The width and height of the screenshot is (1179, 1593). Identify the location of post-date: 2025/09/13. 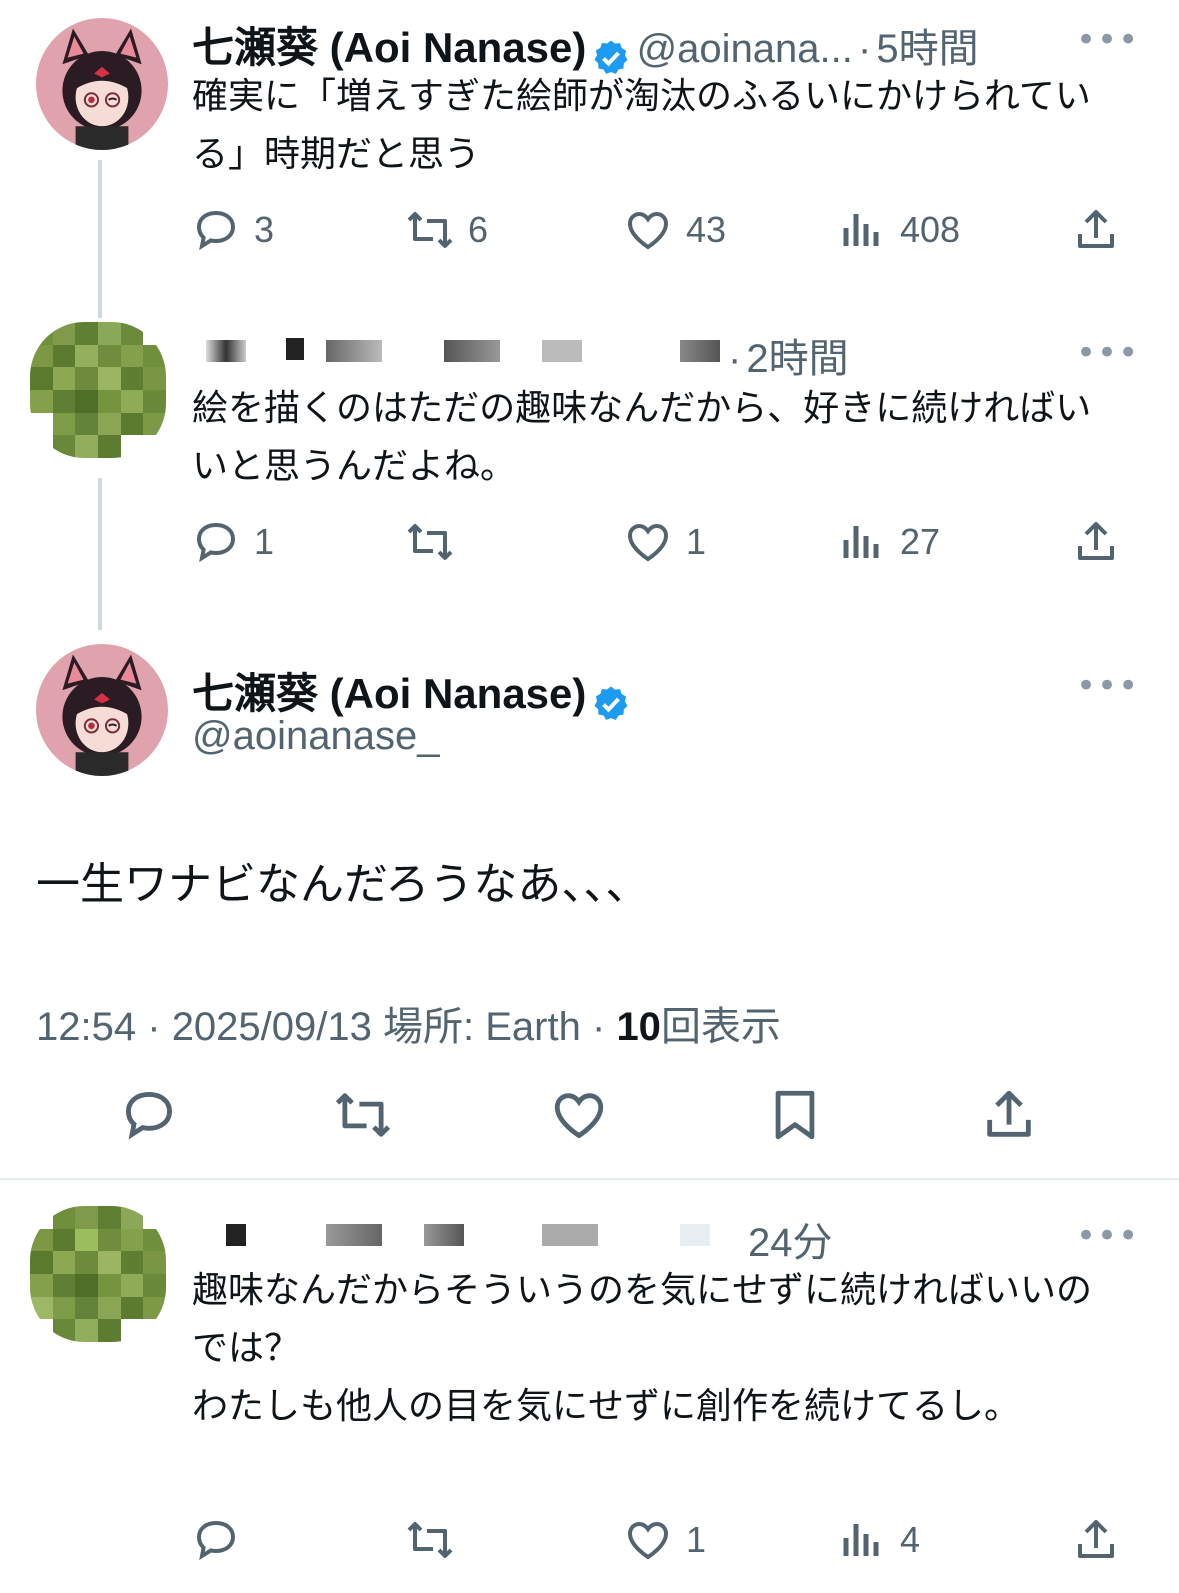
(272, 1027).